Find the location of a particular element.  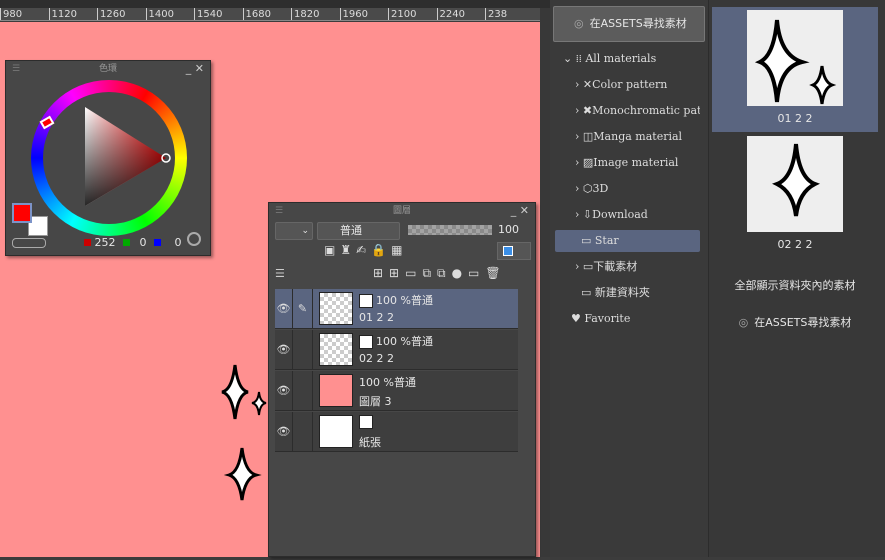

tree-item-color-pattern: › ✕Color pattern is located at coordinates (627, 85).